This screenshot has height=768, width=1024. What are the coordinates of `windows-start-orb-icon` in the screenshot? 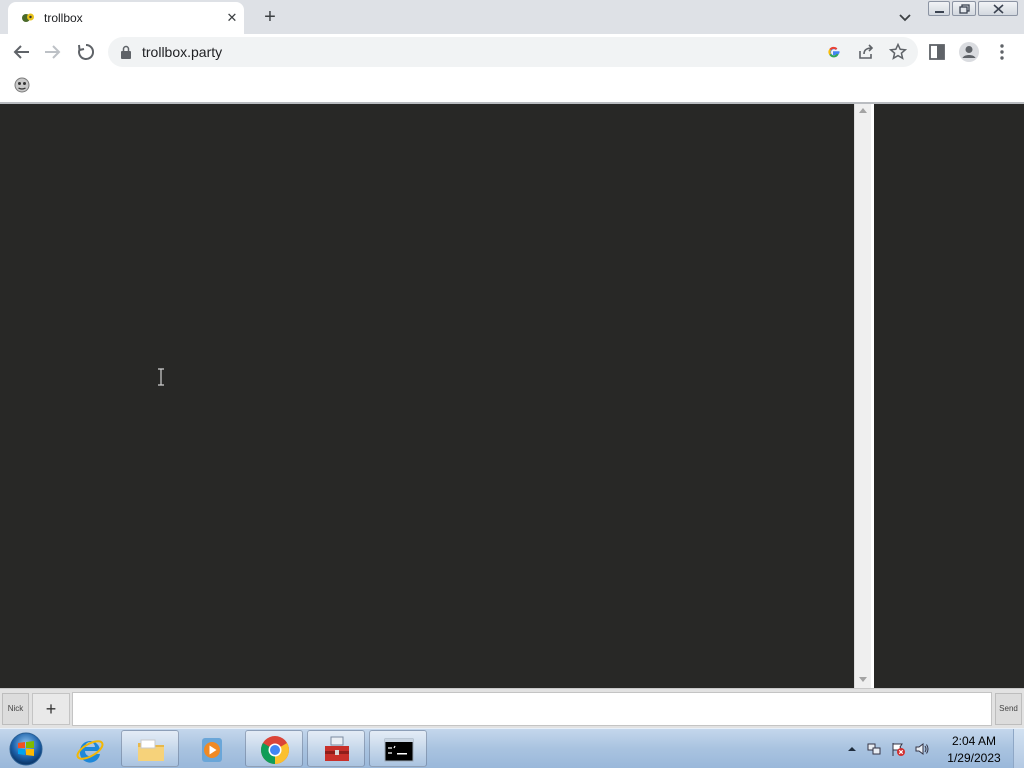 It's located at (26, 749).